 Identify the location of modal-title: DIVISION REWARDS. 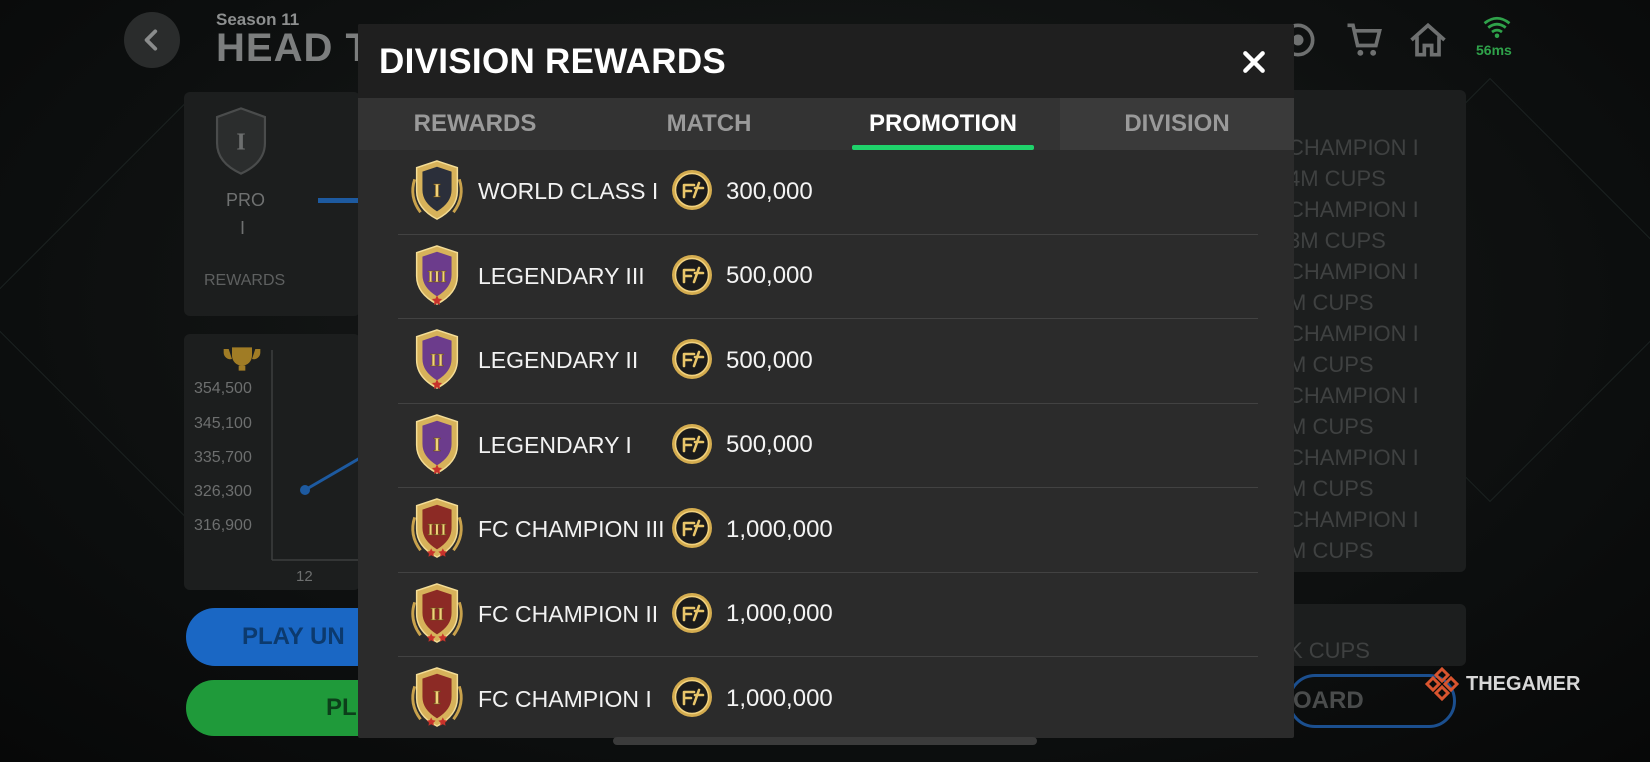
(553, 61).